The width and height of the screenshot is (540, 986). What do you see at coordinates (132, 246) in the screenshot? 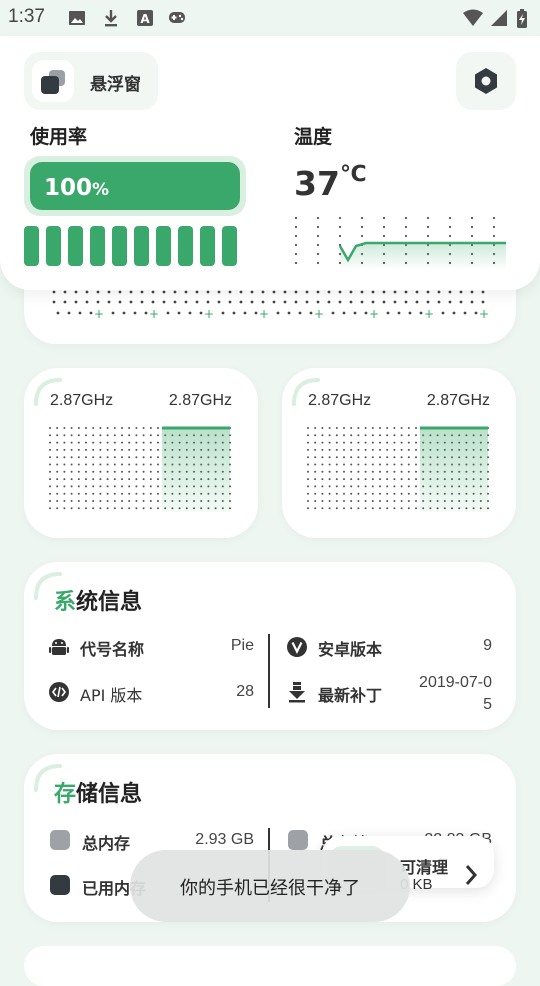
I see `core-bars` at bounding box center [132, 246].